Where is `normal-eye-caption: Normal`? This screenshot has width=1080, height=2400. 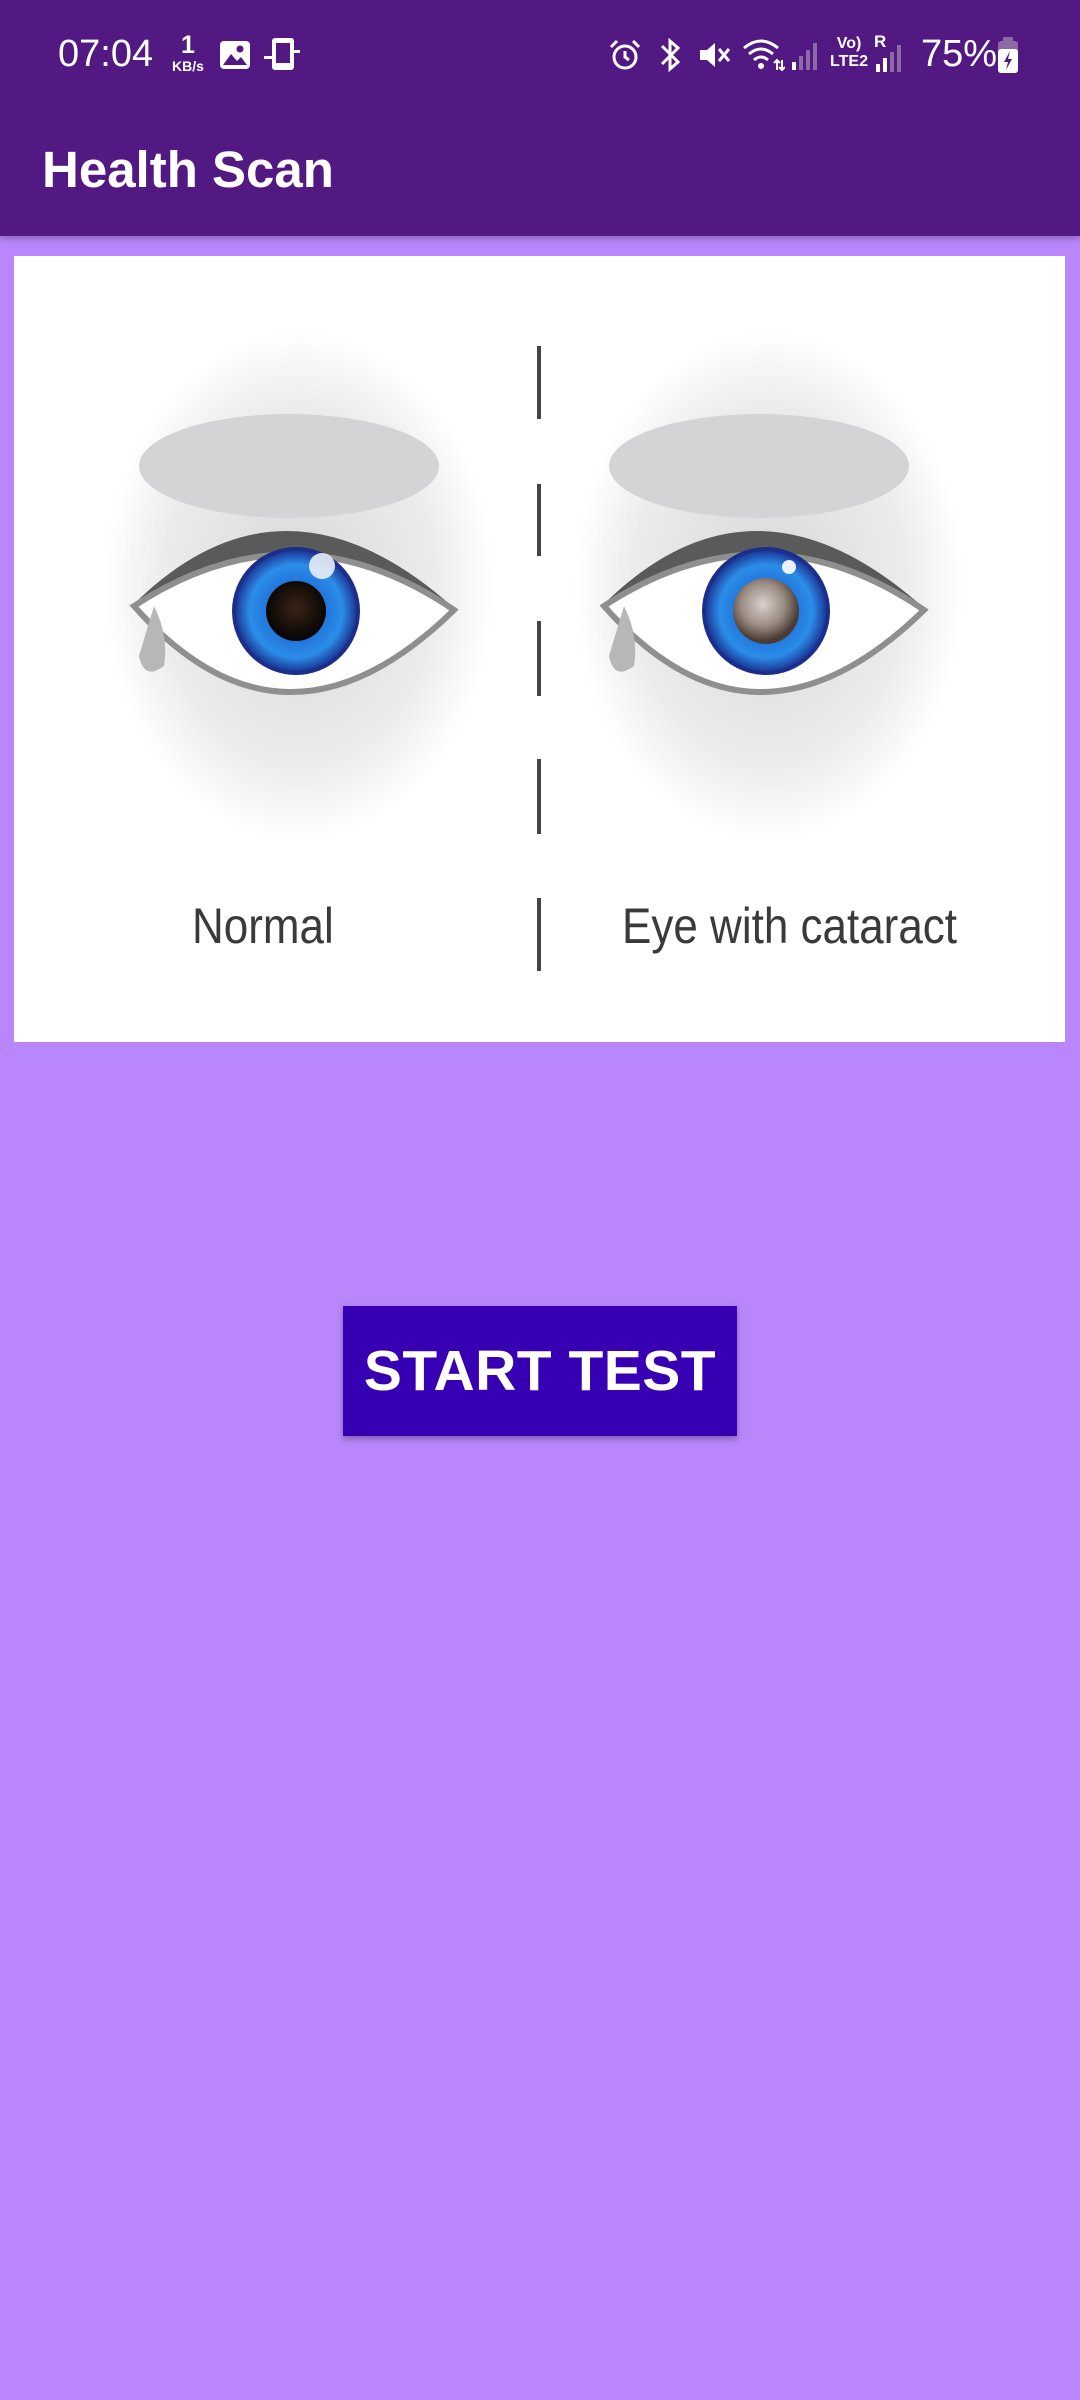 normal-eye-caption: Normal is located at coordinates (263, 926).